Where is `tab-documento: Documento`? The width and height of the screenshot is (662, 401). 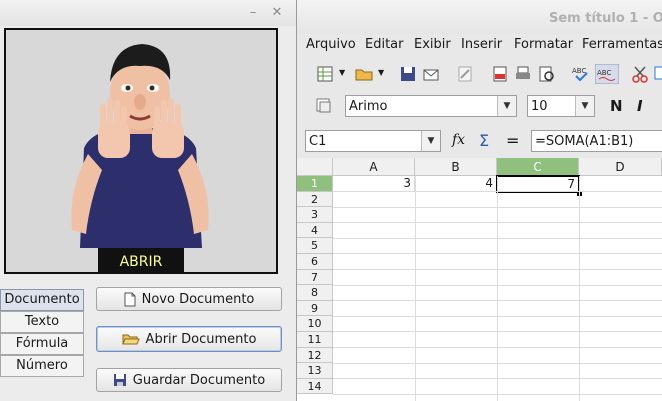 tab-documento: Documento is located at coordinates (42, 300).